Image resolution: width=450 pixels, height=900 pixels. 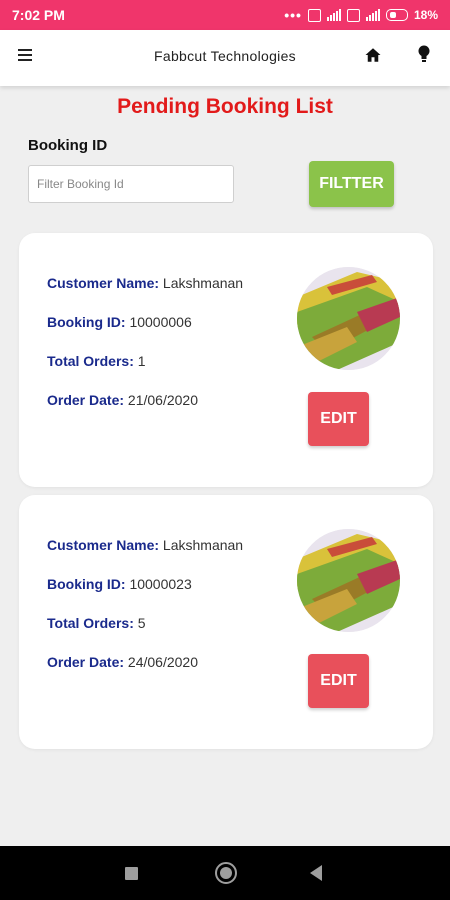 I want to click on home-nav-icon, so click(x=226, y=873).